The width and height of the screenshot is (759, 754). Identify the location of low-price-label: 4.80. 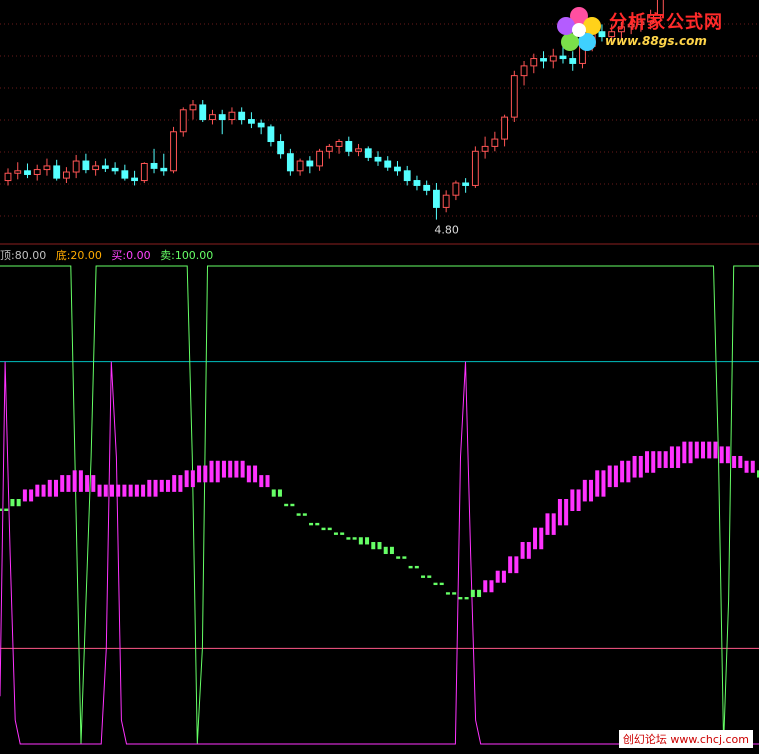
(446, 230).